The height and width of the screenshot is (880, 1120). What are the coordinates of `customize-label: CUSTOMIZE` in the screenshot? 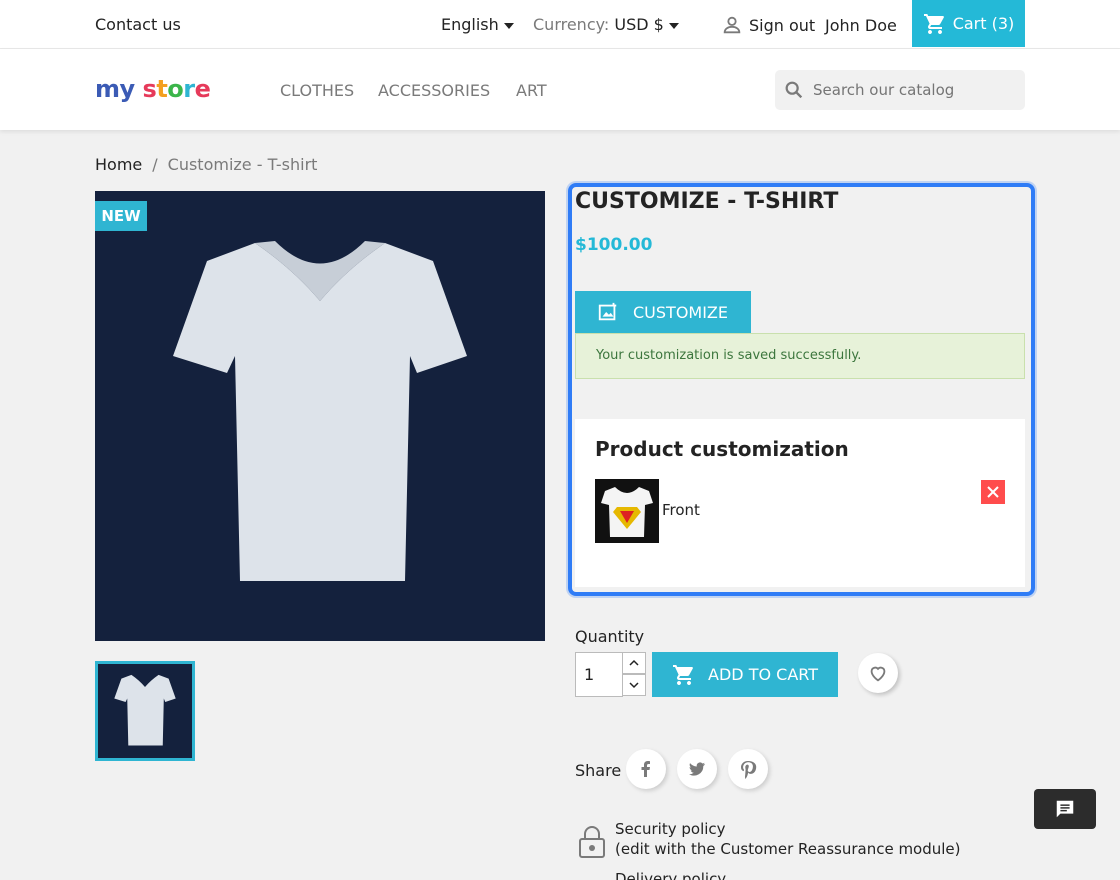 It's located at (680, 312).